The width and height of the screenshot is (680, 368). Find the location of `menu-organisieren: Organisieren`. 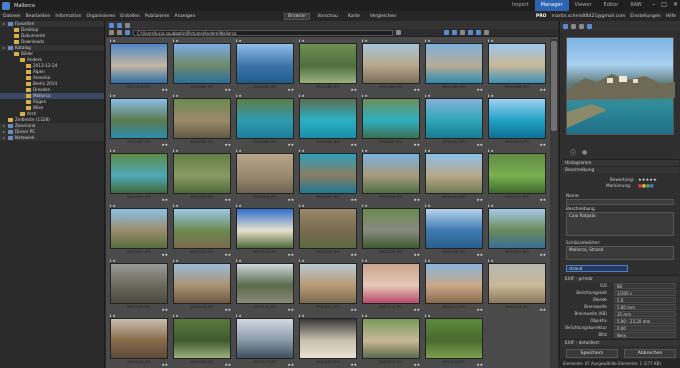

menu-organisieren: Organisieren is located at coordinates (100, 16).